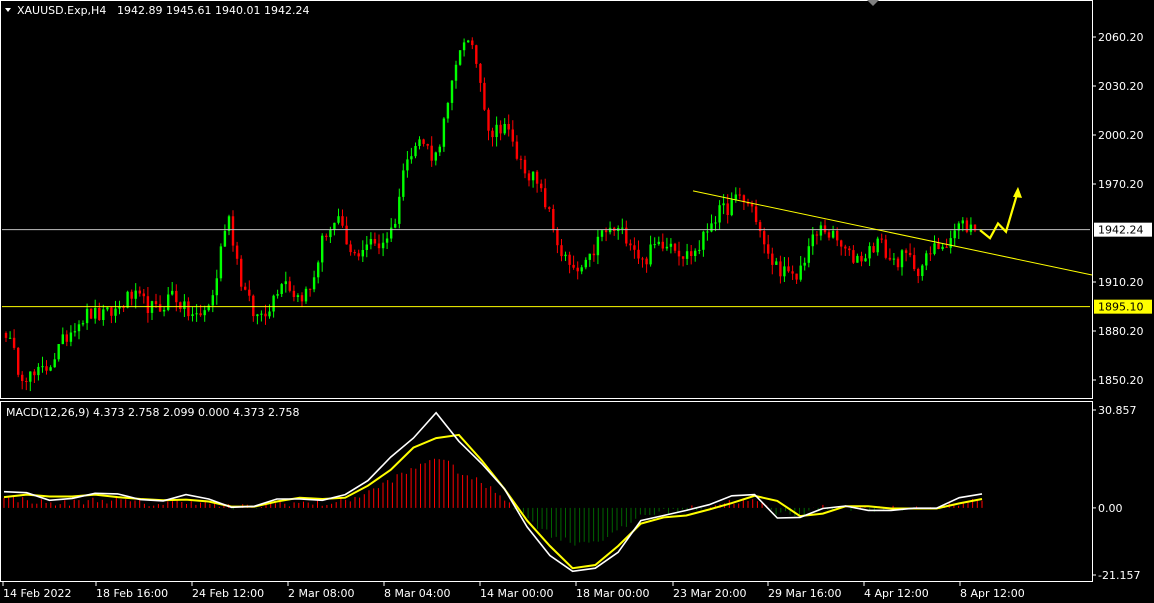 The image size is (1154, 603). I want to click on macd-tick-label: 0.00, so click(1110, 508).